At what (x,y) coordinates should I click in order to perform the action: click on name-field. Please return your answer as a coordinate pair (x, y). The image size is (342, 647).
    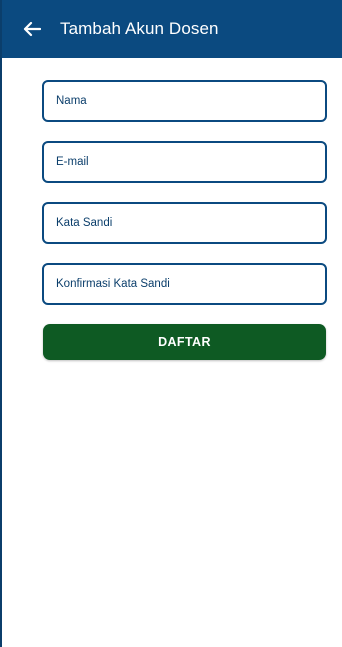
    Looking at the image, I should click on (184, 101).